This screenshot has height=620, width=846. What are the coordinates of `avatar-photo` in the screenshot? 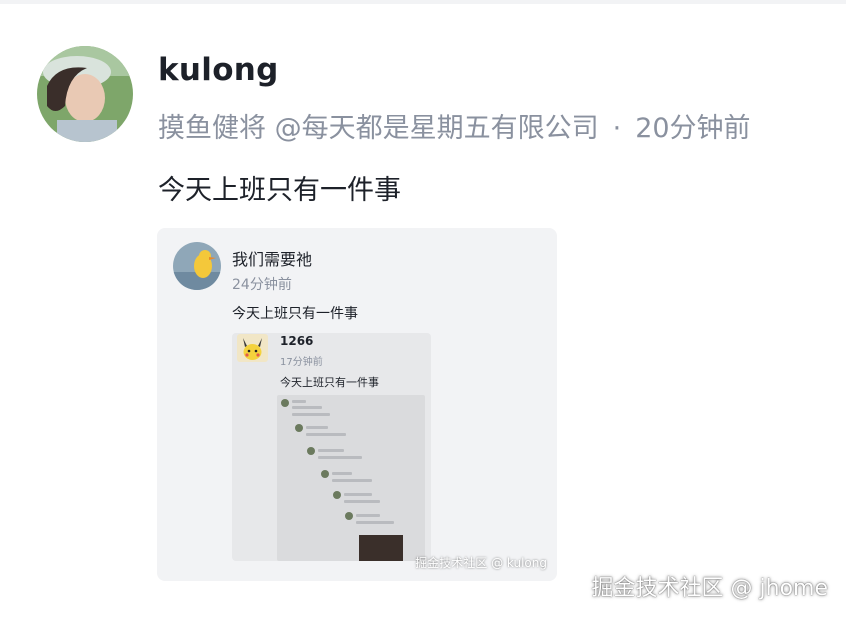 It's located at (85, 94).